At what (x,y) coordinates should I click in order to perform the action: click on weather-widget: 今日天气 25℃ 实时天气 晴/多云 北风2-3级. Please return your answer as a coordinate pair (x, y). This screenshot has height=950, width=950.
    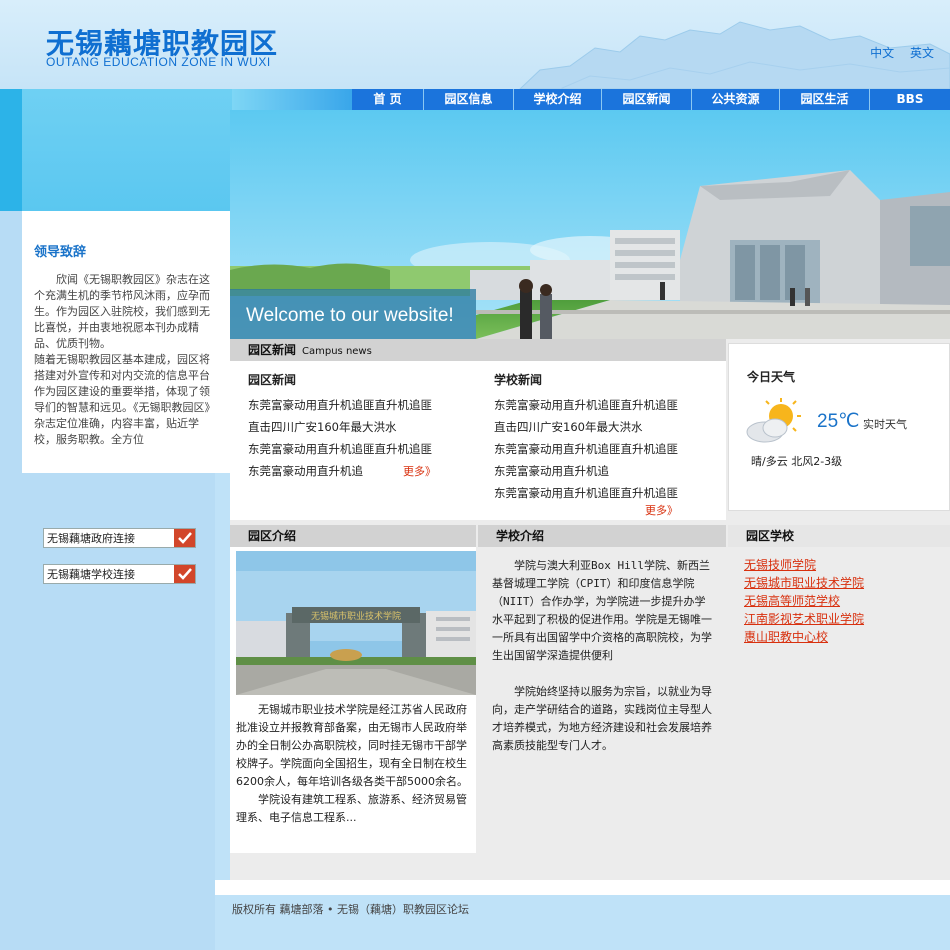
    Looking at the image, I should click on (839, 427).